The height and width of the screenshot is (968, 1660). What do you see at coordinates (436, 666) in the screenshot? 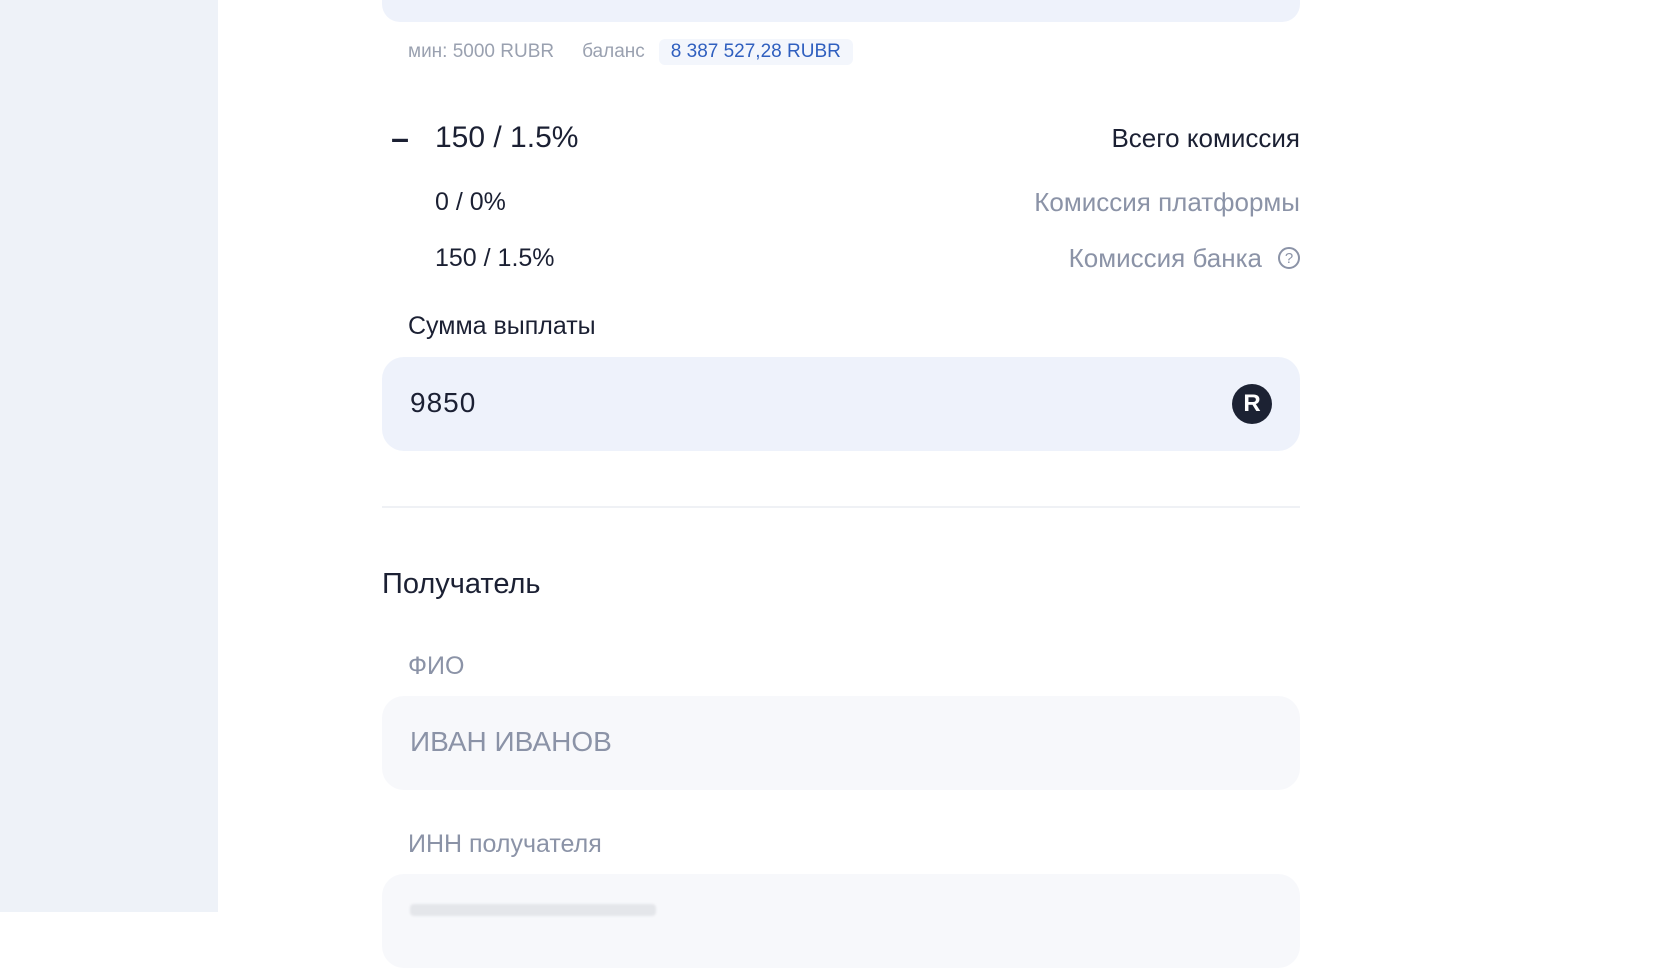
I see `fio-label: ФИО` at bounding box center [436, 666].